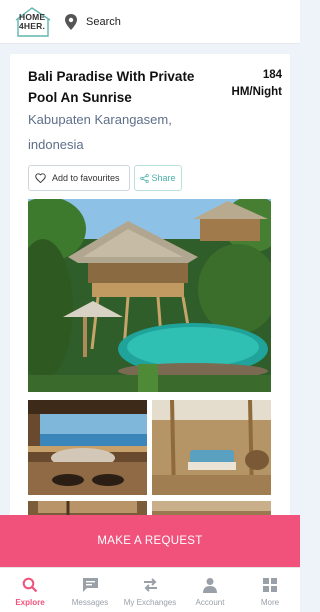 The height and width of the screenshot is (612, 320). Describe the element at coordinates (32, 21) in the screenshot. I see `logo-text: HOME 4HER.` at that location.